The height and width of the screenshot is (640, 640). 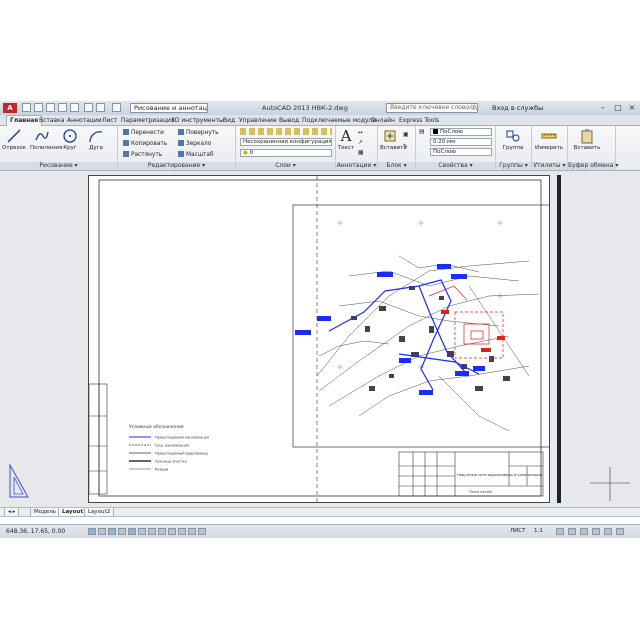 What do you see at coordinates (610, 484) in the screenshot?
I see `crosshair-cursor` at bounding box center [610, 484].